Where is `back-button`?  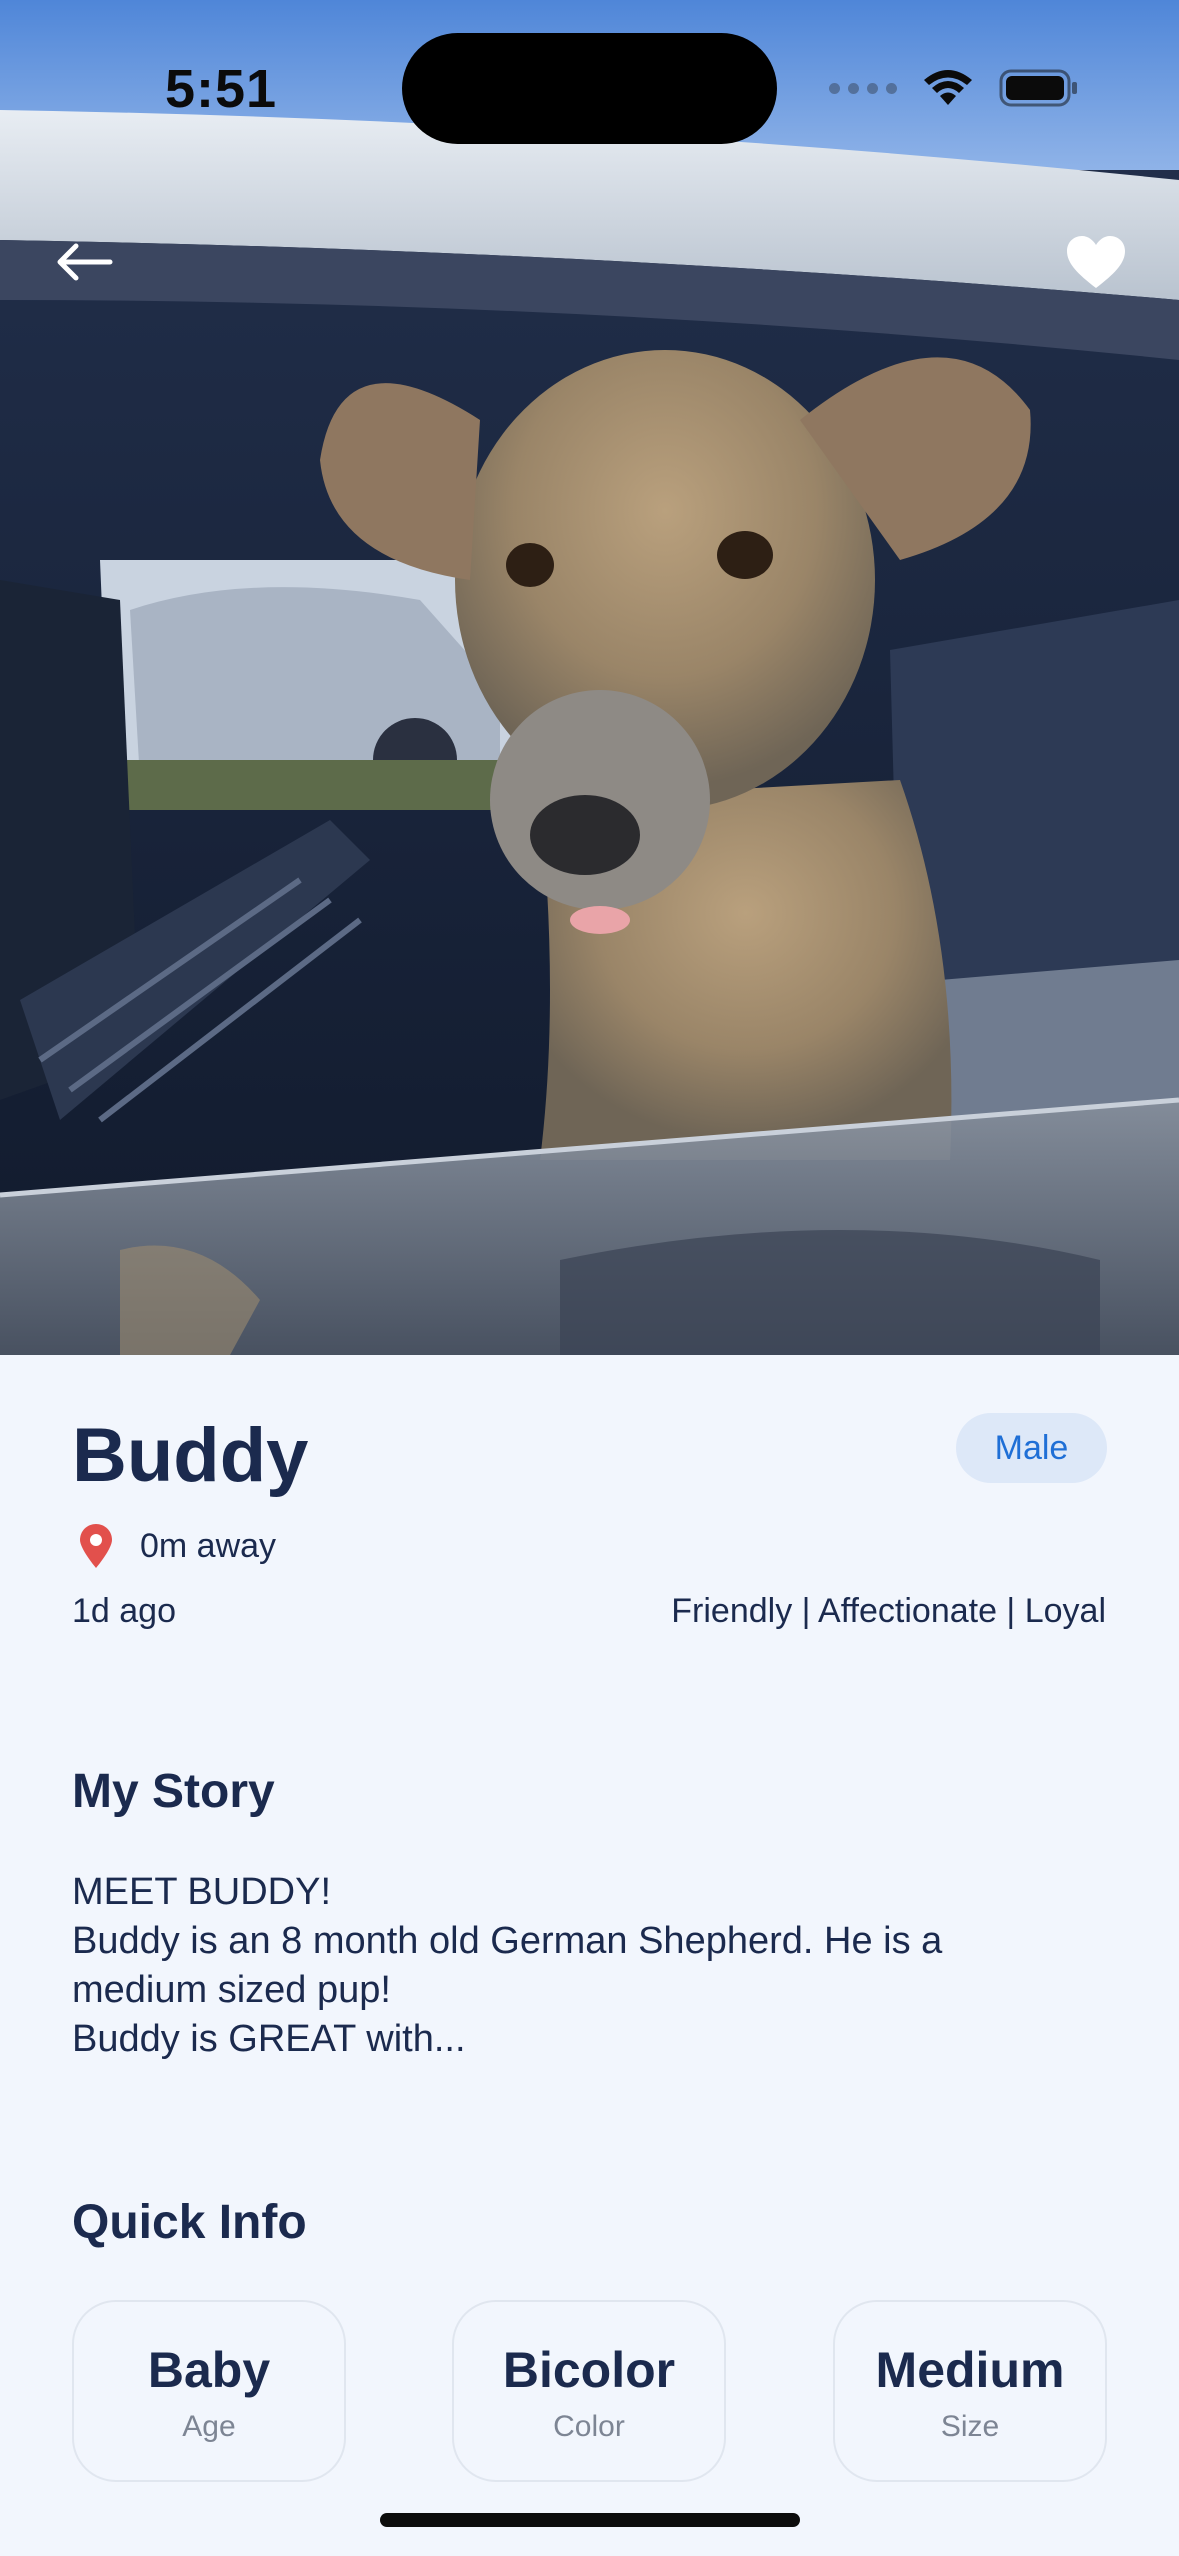
back-button is located at coordinates (84, 262).